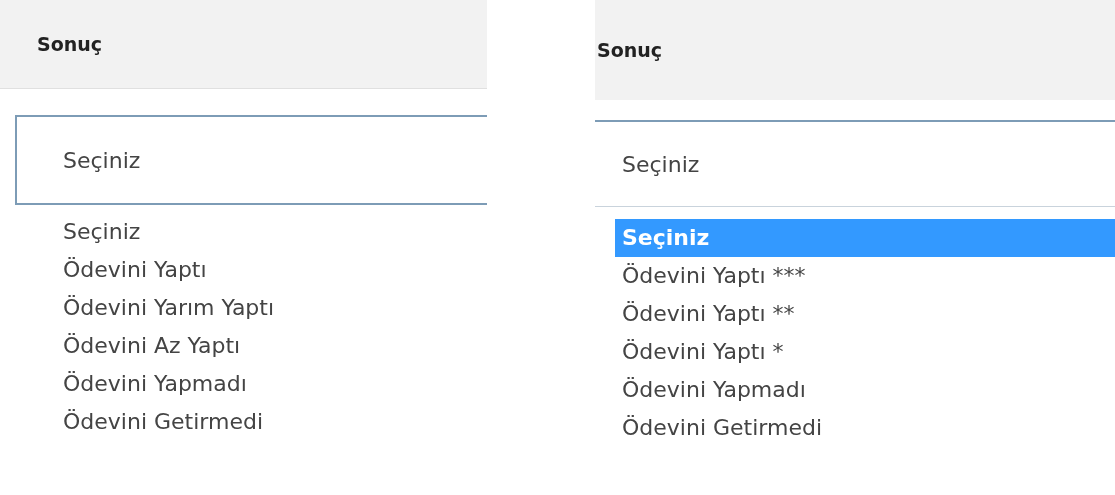 This screenshot has width=1115, height=495. I want to click on dropdown-option: Ödevini Yaptı **, so click(865, 314).